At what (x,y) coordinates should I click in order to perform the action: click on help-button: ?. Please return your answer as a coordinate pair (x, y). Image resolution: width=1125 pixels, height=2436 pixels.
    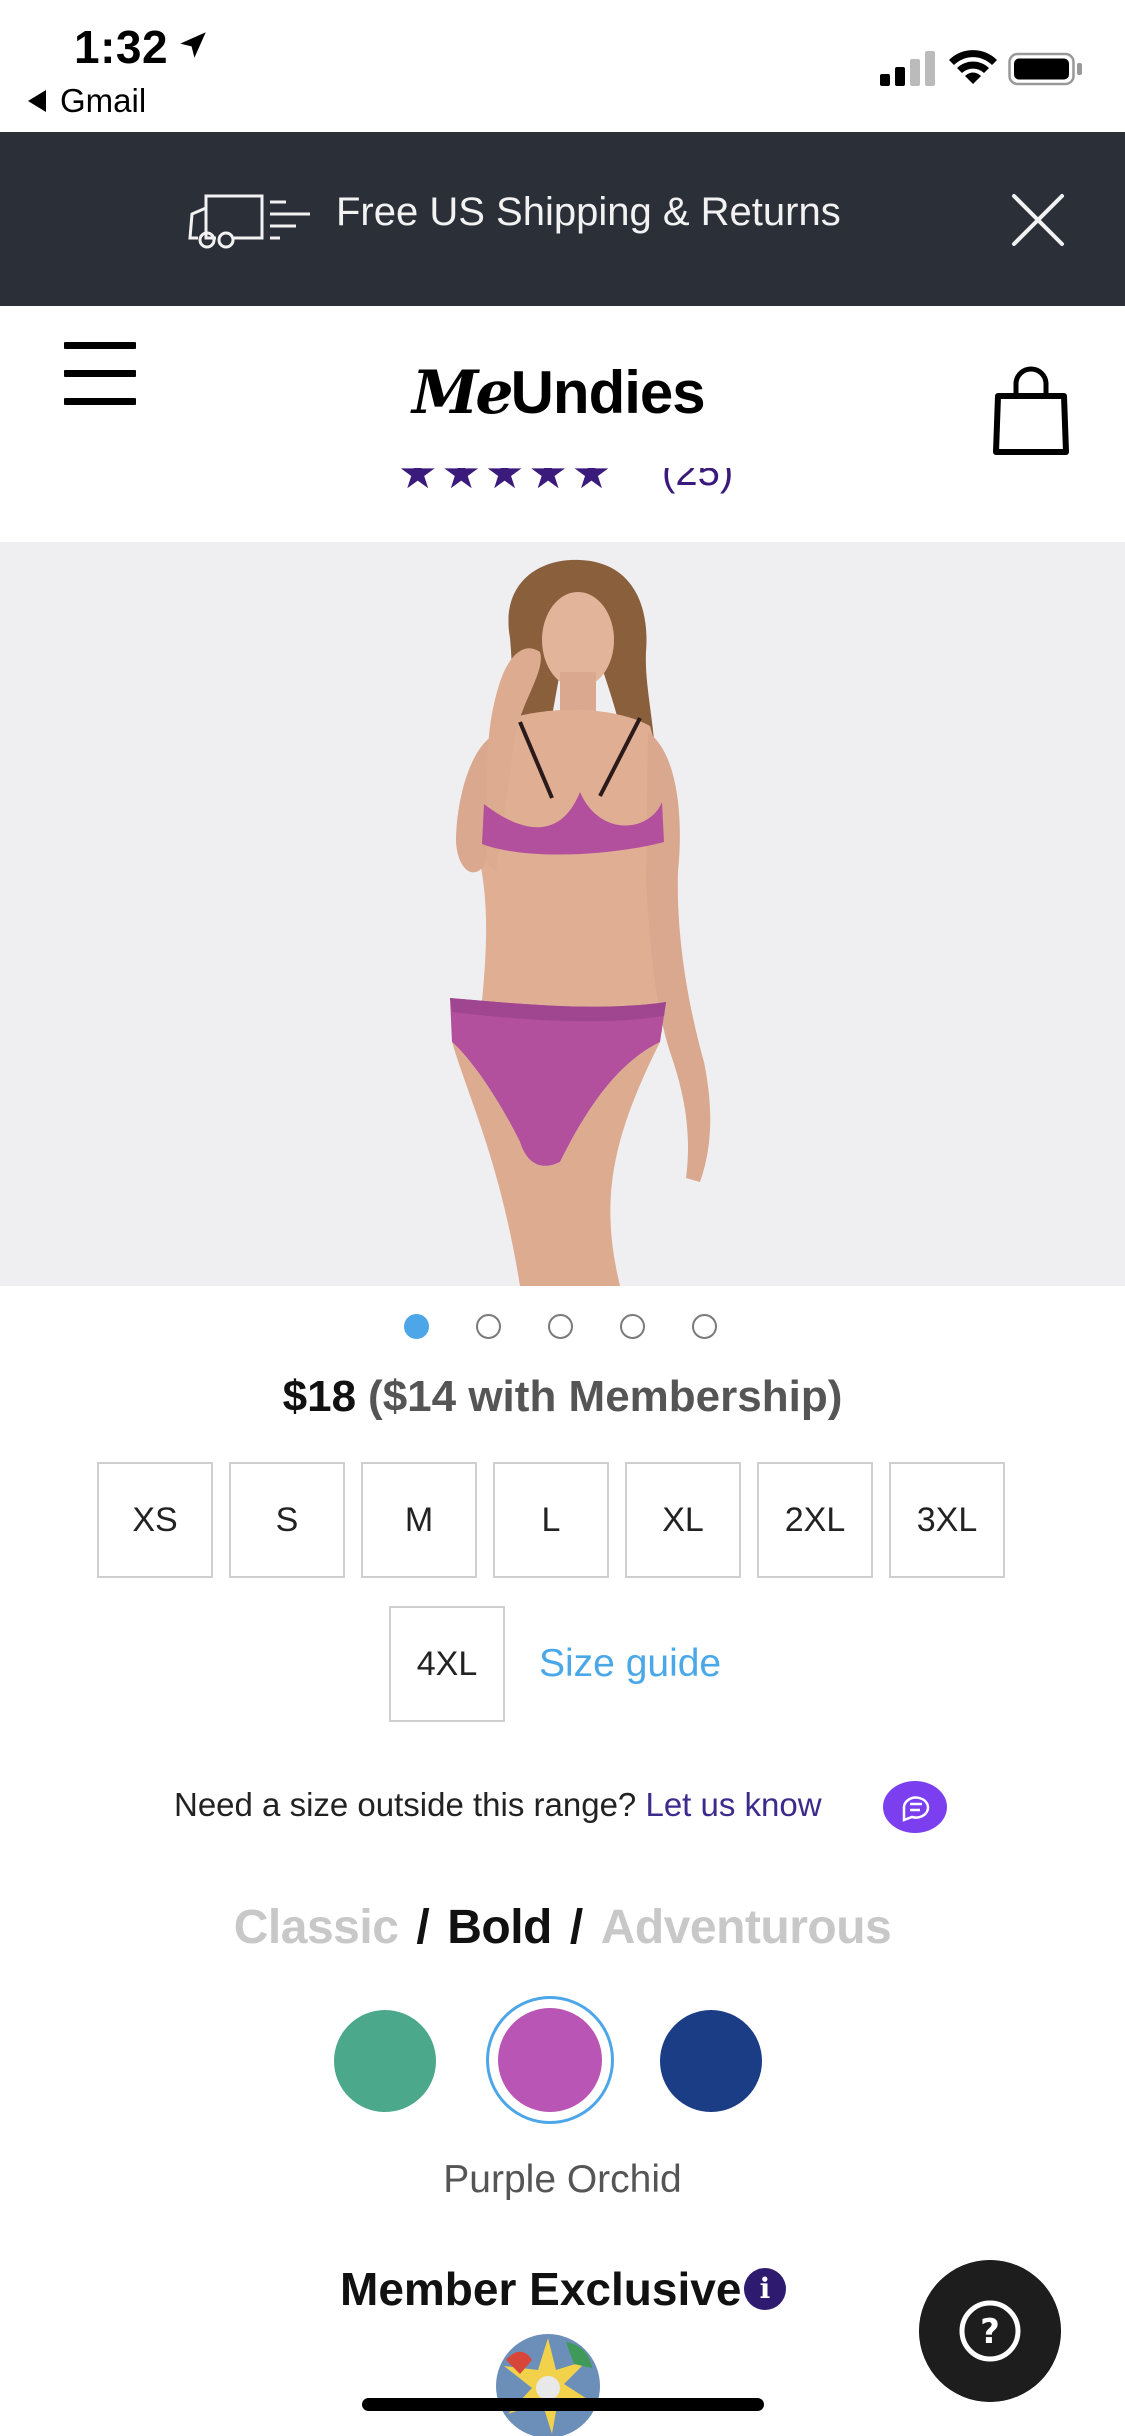
    Looking at the image, I should click on (990, 2331).